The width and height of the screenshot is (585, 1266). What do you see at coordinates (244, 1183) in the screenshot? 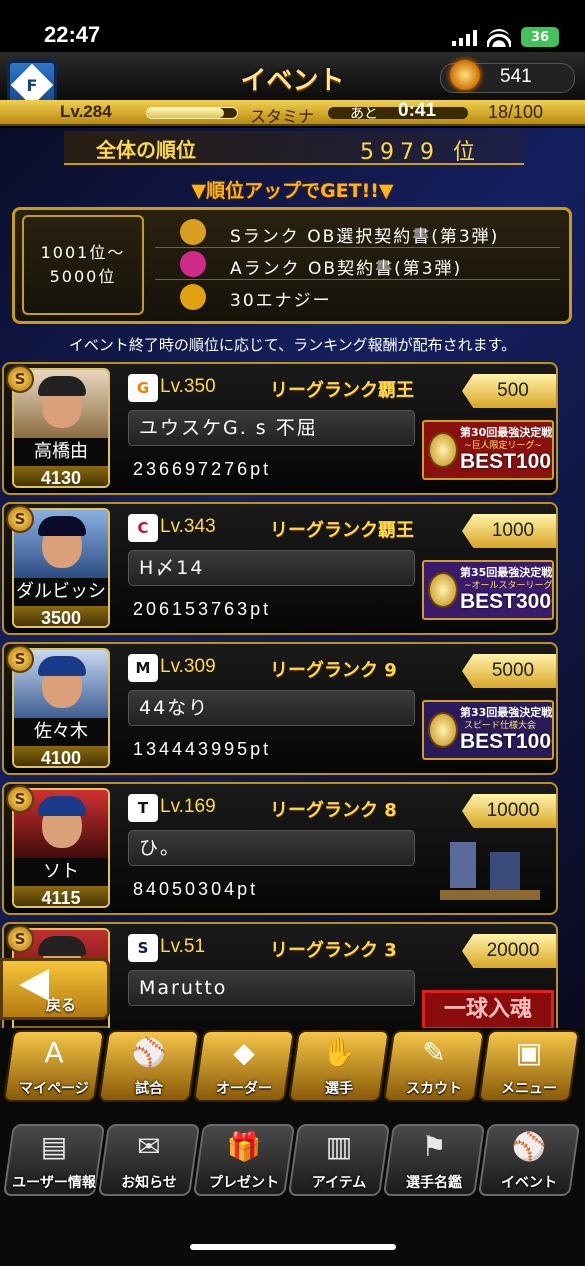
I see `nav-label: プレゼント` at bounding box center [244, 1183].